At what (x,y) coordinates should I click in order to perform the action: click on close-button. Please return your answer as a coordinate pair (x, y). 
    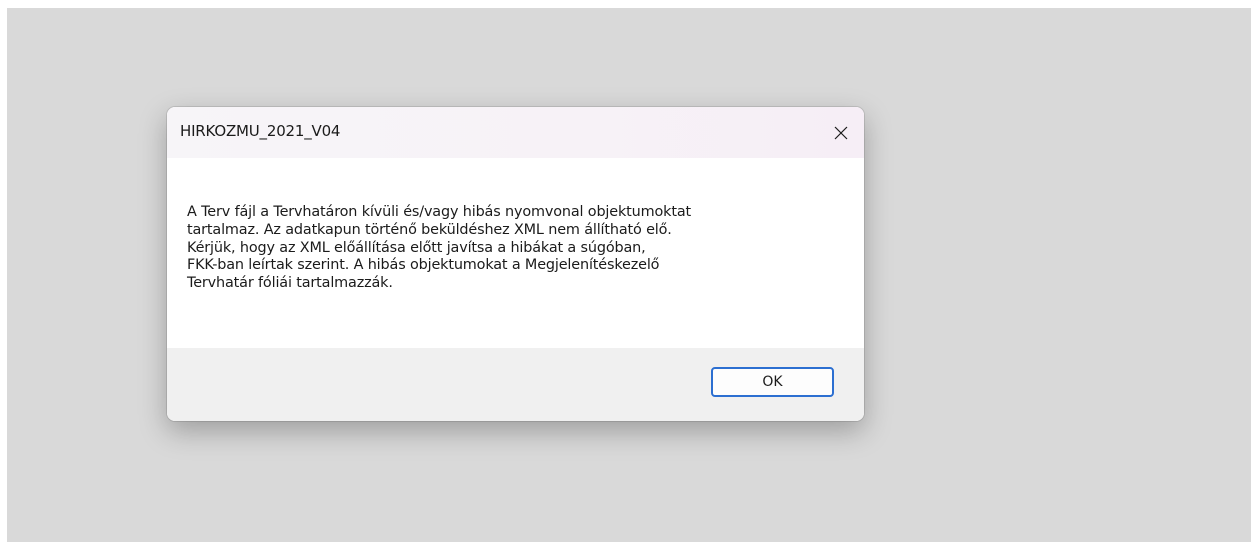
    Looking at the image, I should click on (841, 132).